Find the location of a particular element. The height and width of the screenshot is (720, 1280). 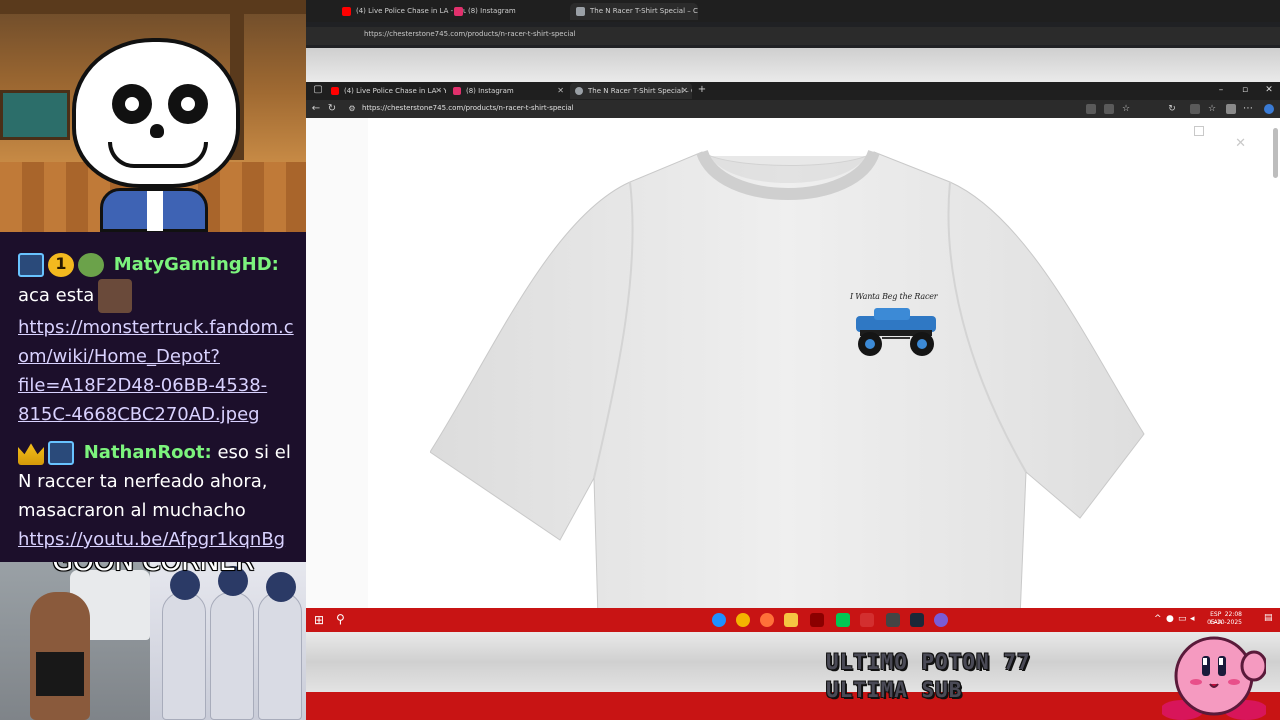

profile-icon is located at coordinates (1231, 109).